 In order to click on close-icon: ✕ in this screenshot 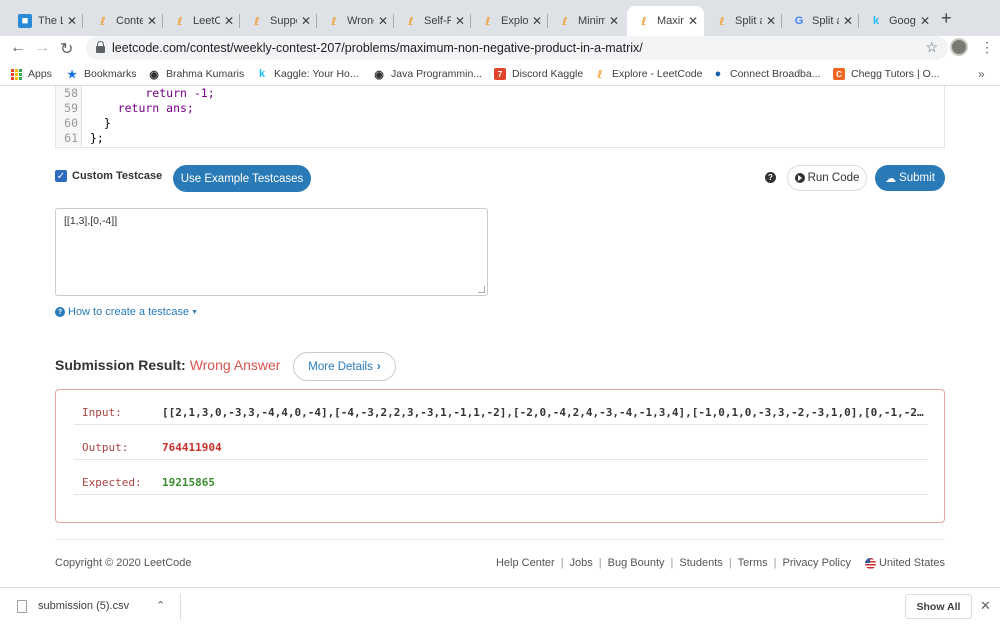, I will do `click(985, 606)`.